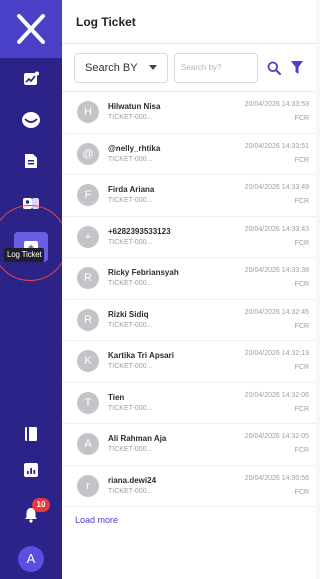 The height and width of the screenshot is (579, 320). I want to click on user-avatar: A, so click(31, 559).